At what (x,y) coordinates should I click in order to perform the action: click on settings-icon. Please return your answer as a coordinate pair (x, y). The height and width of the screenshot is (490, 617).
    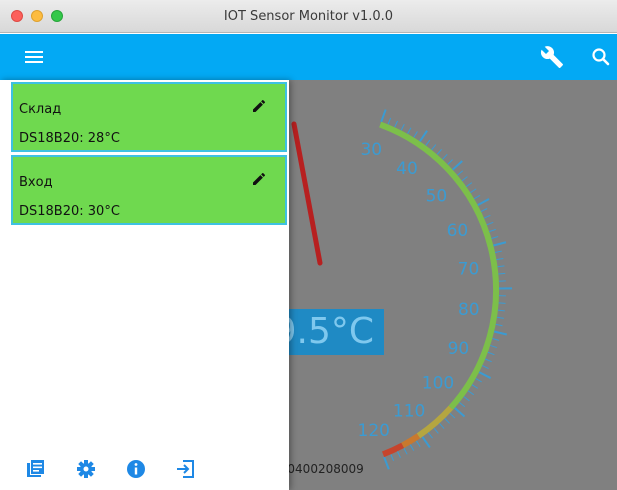
    Looking at the image, I should click on (86, 469).